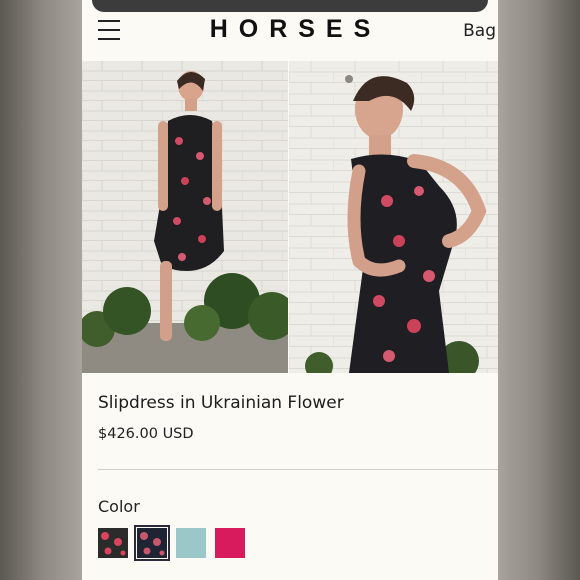  Describe the element at coordinates (290, 6) in the screenshot. I see `status-bar` at that location.